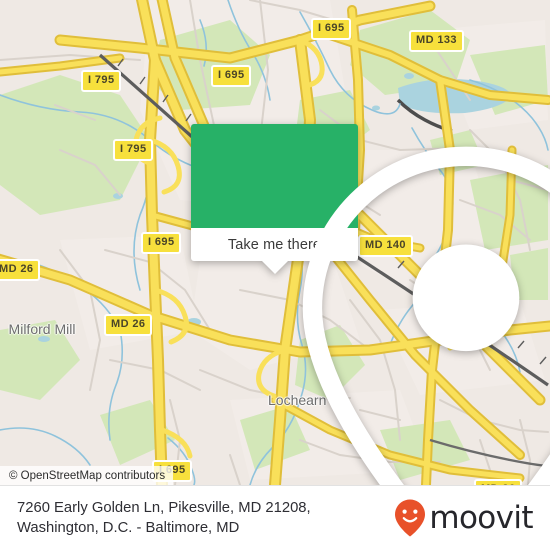 The height and width of the screenshot is (550, 550). Describe the element at coordinates (436, 41) in the screenshot. I see `highway-shield: MD 133` at that location.